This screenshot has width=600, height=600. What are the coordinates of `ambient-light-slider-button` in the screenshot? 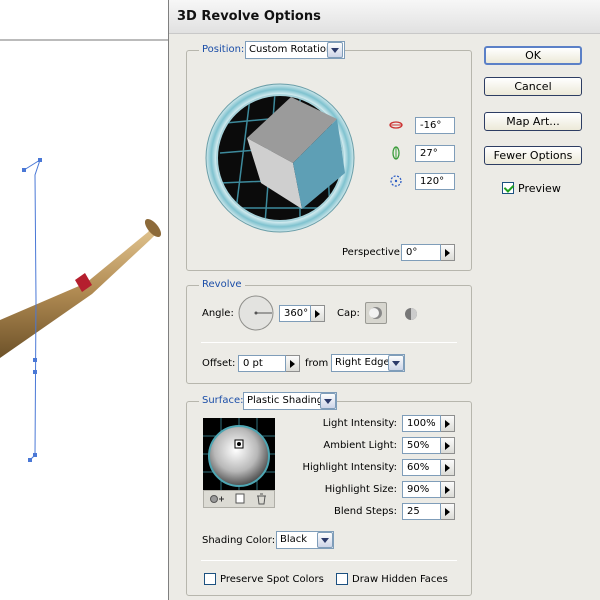 It's located at (448, 445).